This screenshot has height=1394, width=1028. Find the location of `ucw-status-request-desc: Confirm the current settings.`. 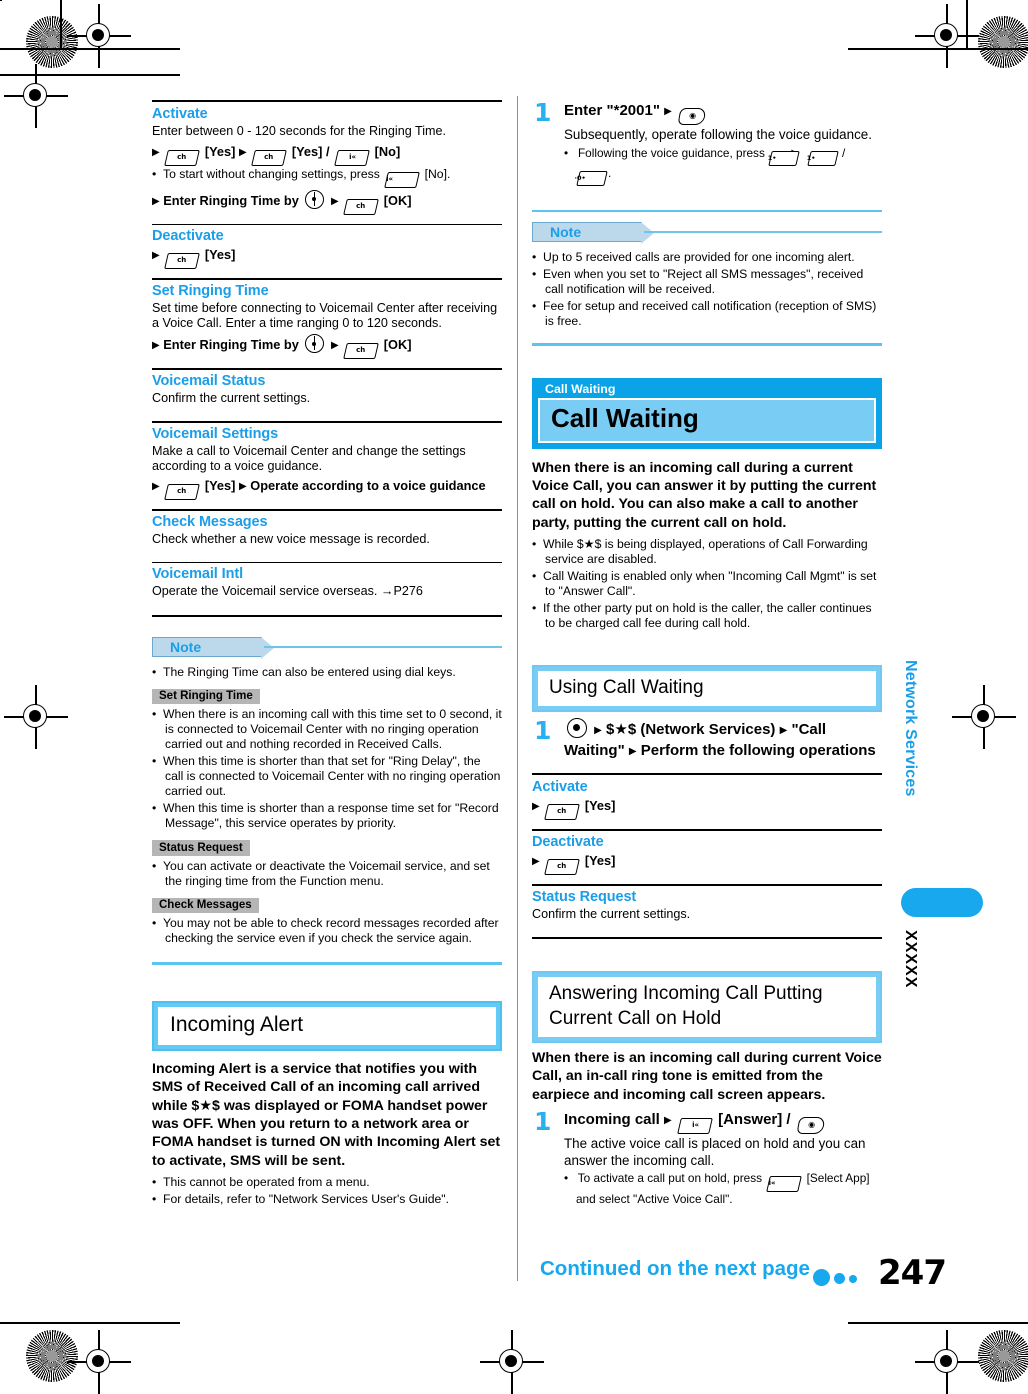

ucw-status-request-desc: Confirm the current settings. is located at coordinates (611, 913).